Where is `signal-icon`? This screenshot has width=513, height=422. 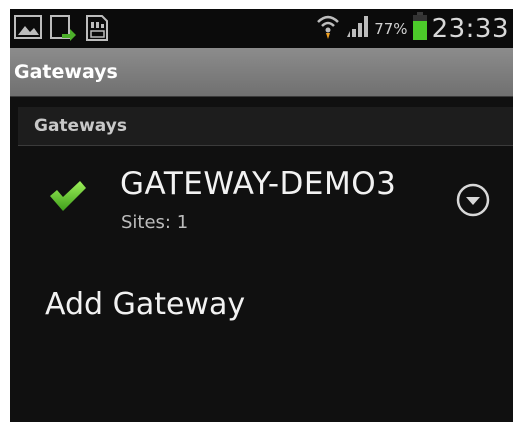 signal-icon is located at coordinates (357, 28).